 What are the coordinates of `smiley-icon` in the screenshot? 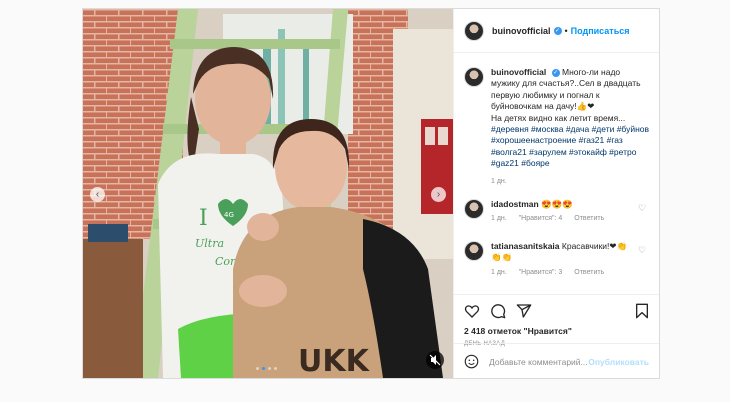 It's located at (471, 361).